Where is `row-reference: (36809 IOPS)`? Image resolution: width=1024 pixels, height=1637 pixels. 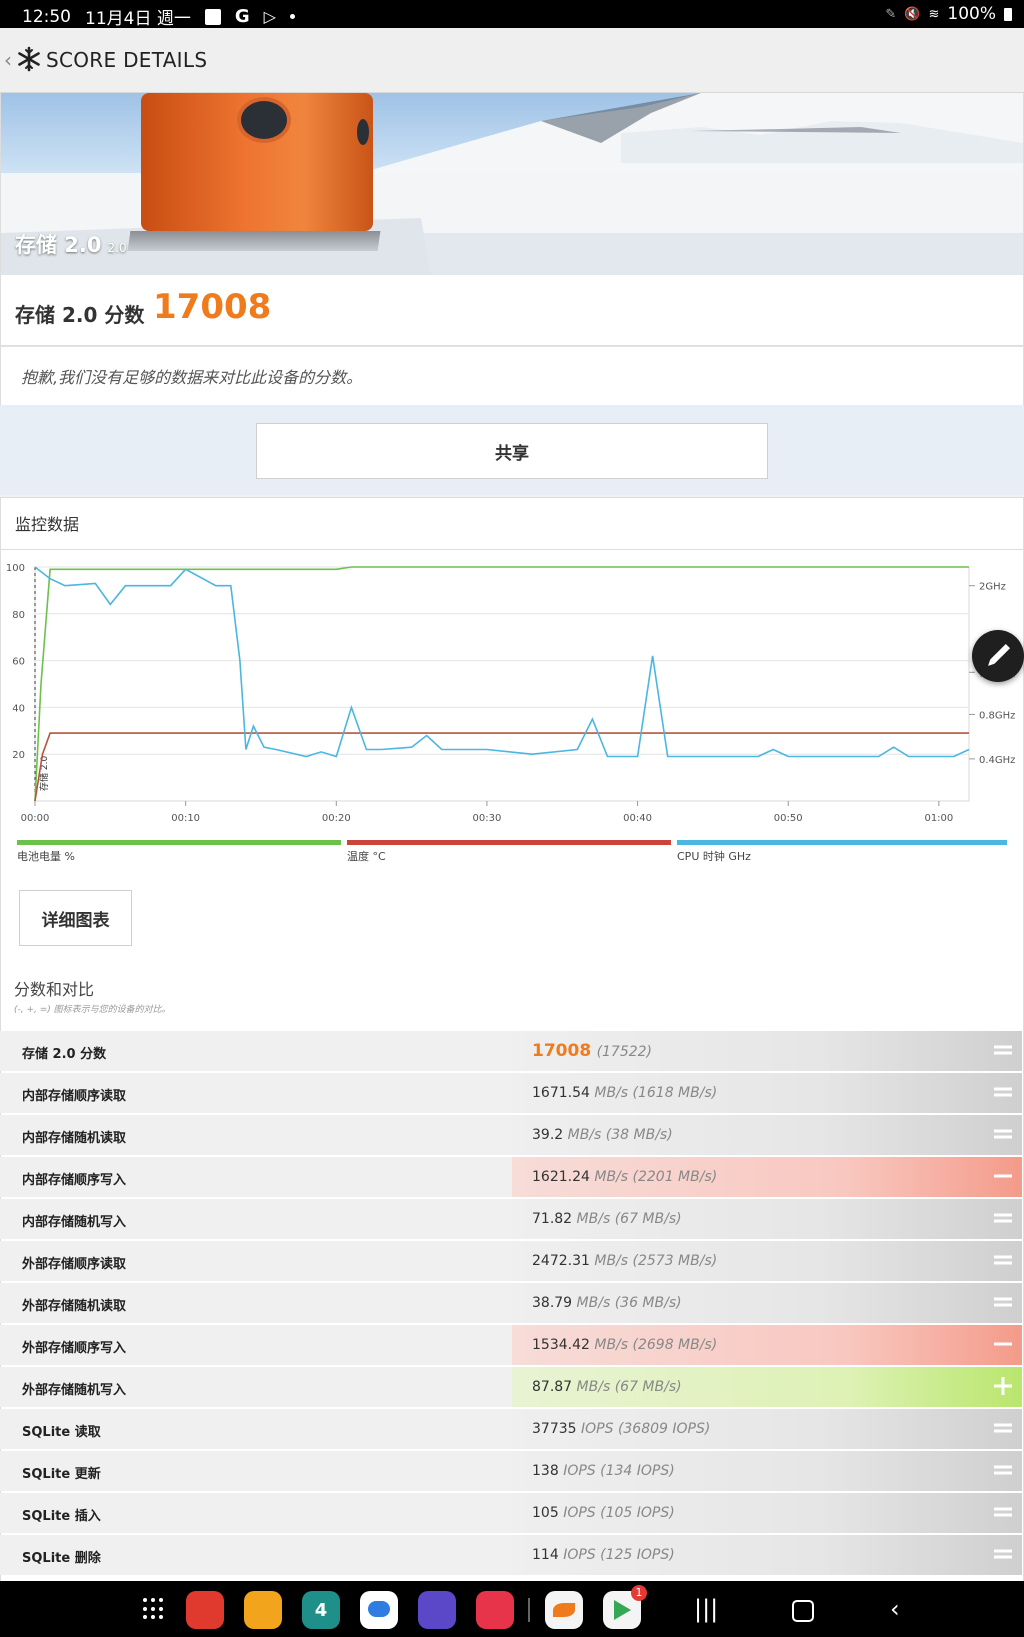 row-reference: (36809 IOPS) is located at coordinates (664, 1429).